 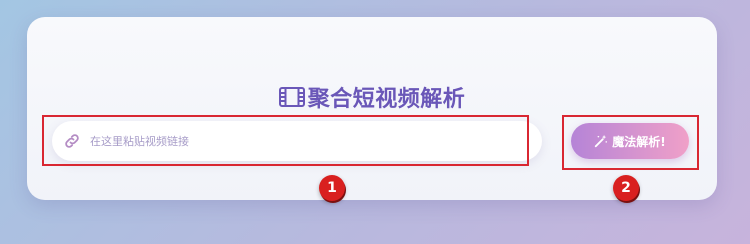 What do you see at coordinates (626, 188) in the screenshot?
I see `step-marker-2: 2` at bounding box center [626, 188].